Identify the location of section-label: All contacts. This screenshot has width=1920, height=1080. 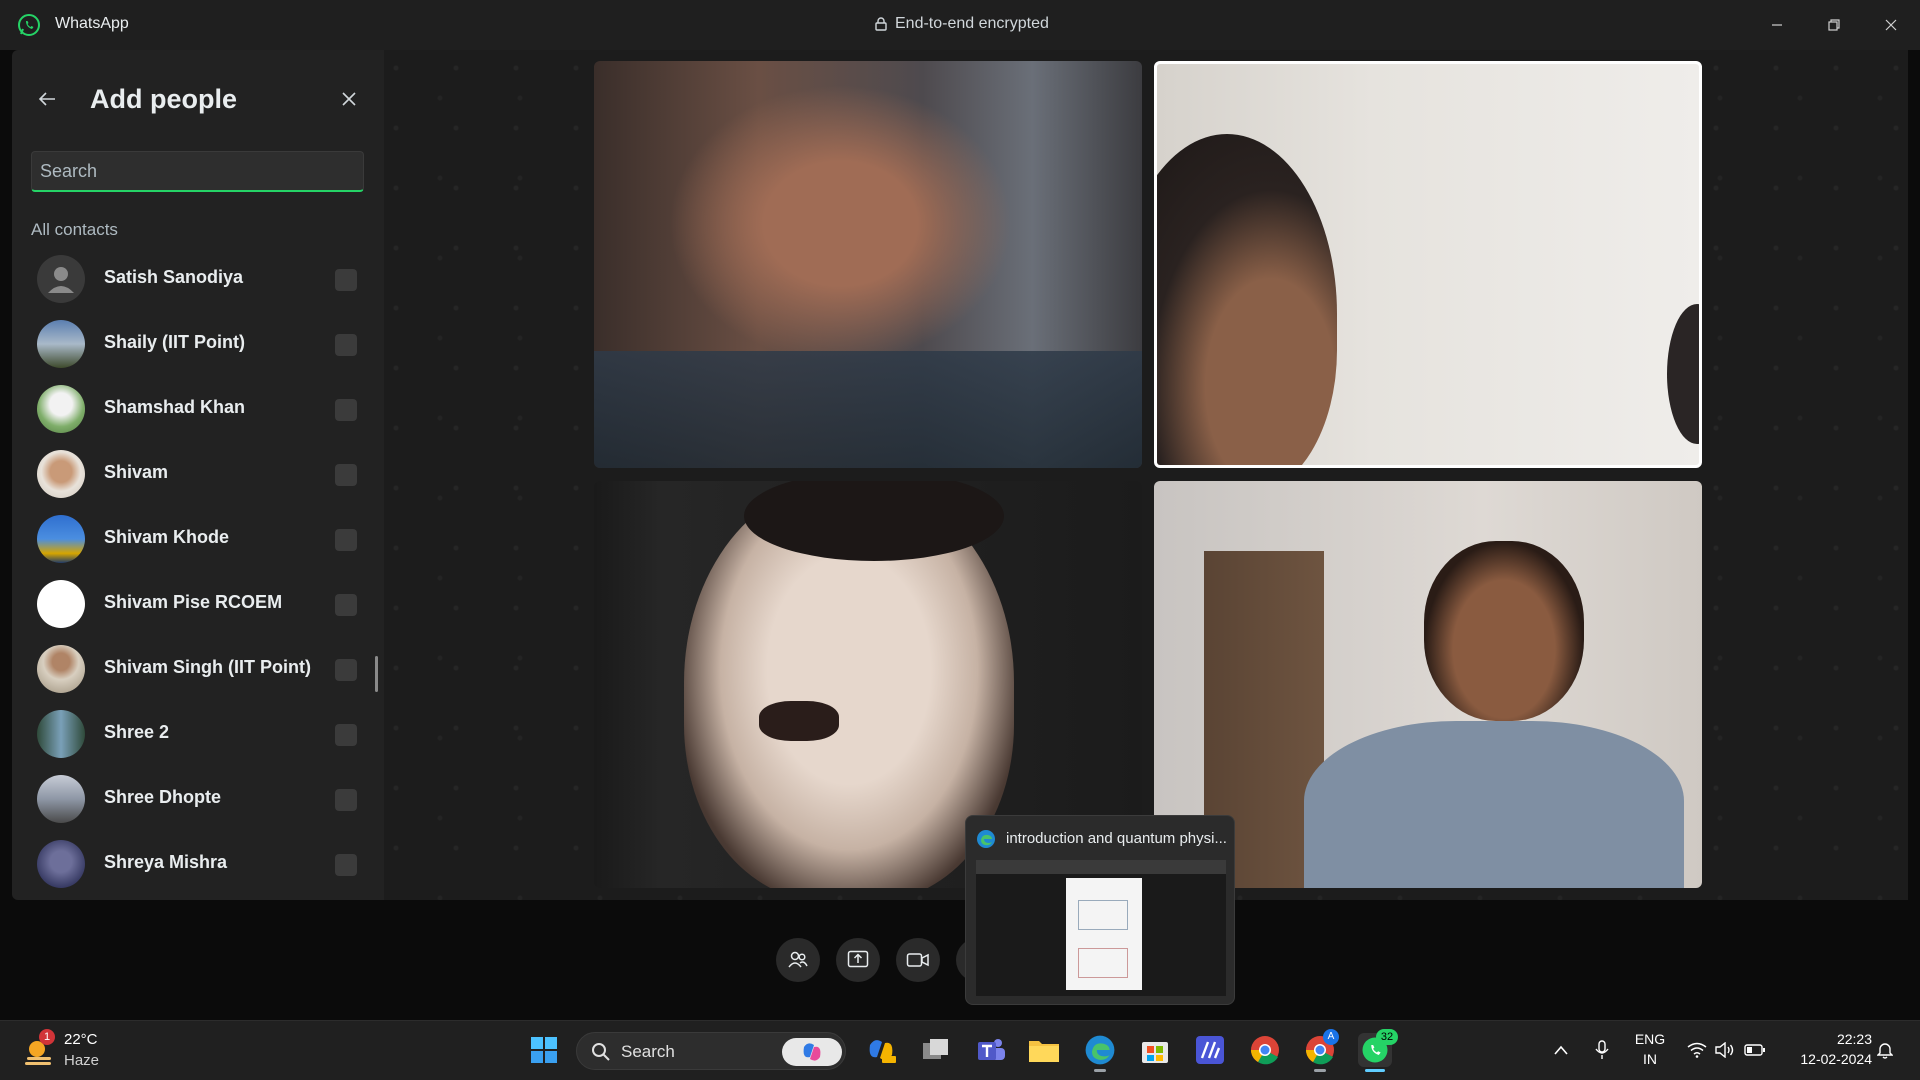
(74, 229).